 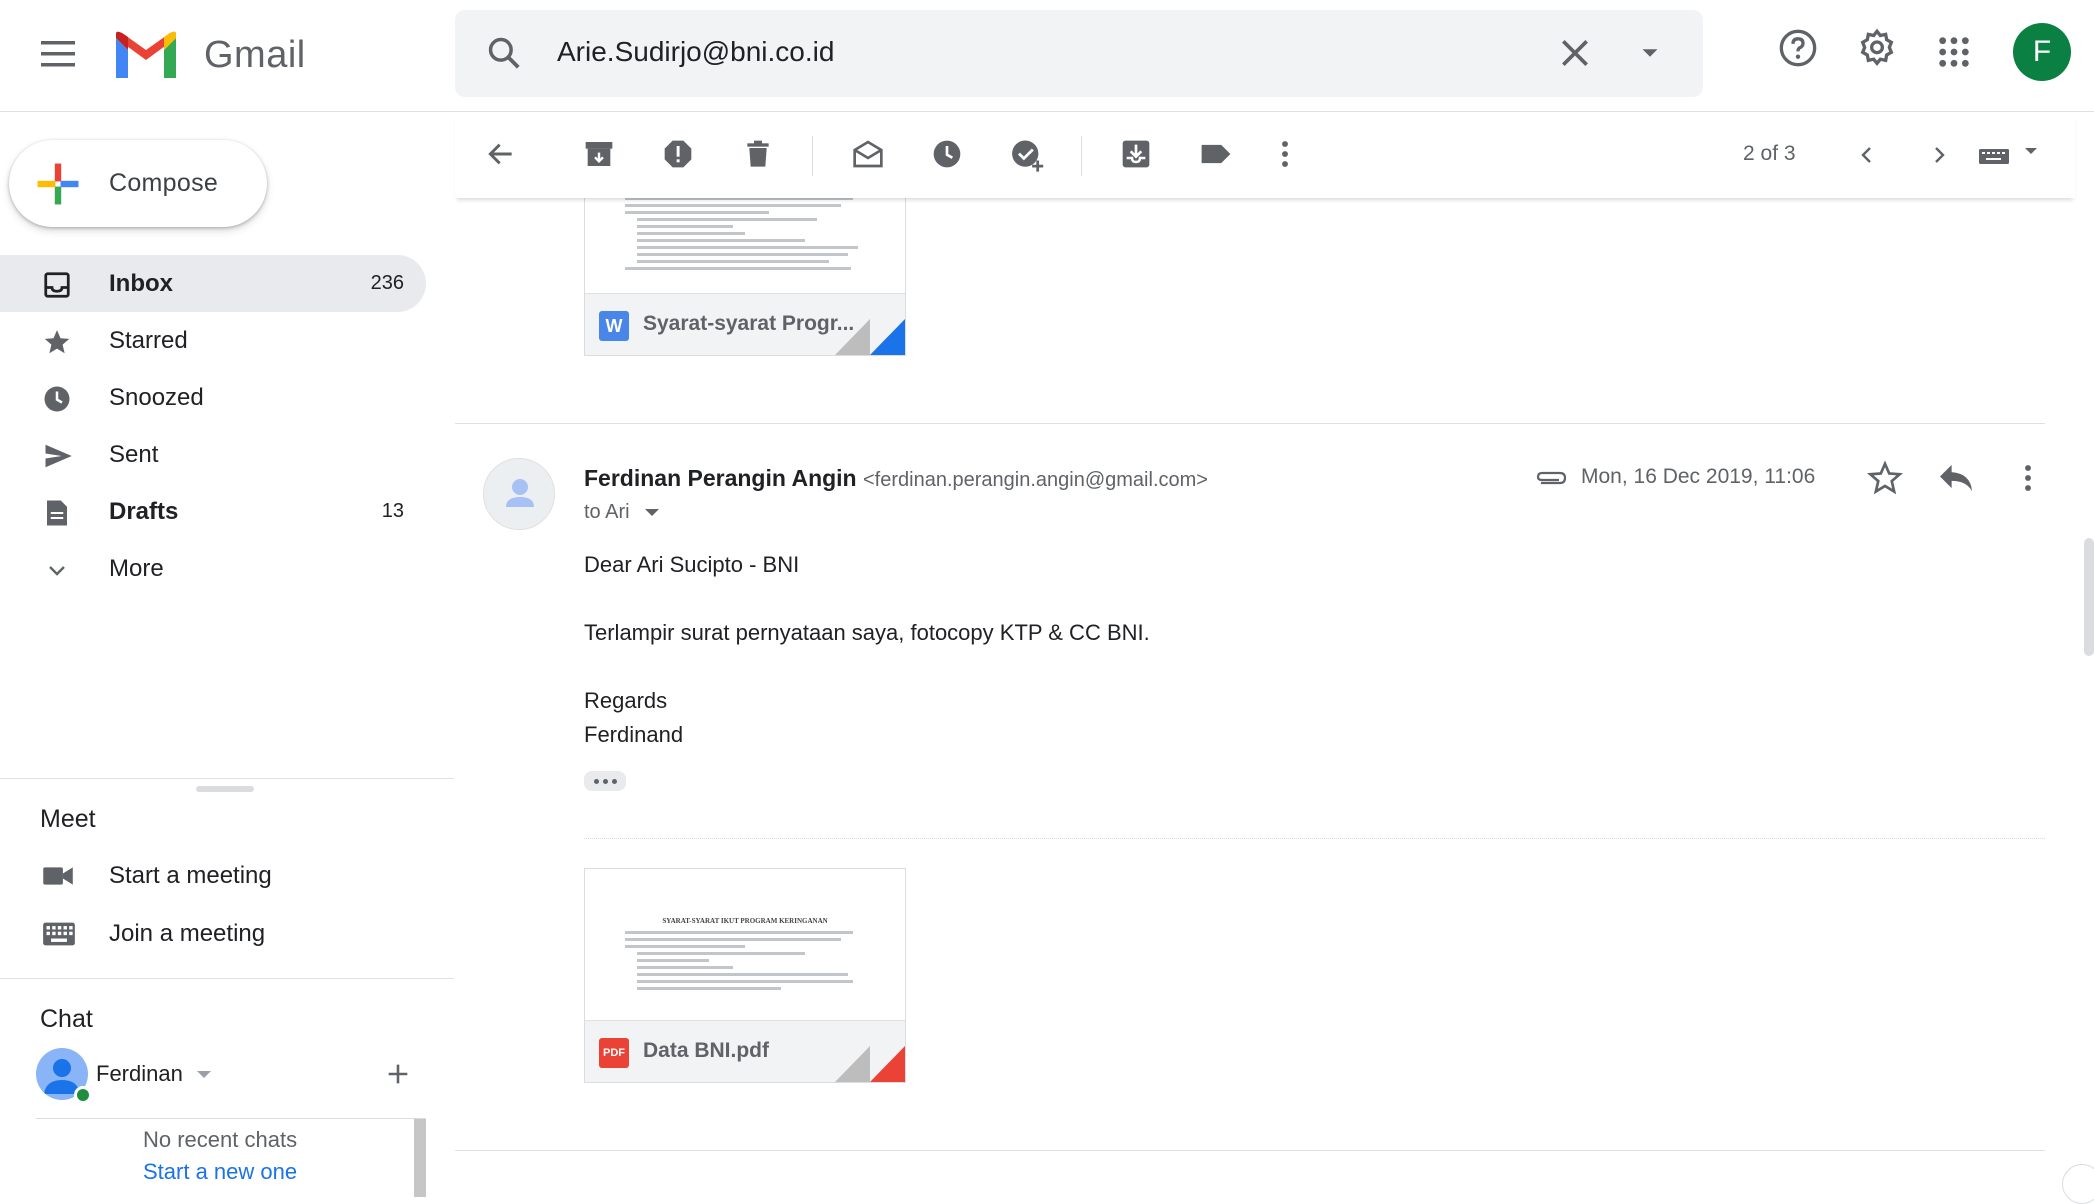 I want to click on sidebar-item-more: More, so click(x=213, y=568).